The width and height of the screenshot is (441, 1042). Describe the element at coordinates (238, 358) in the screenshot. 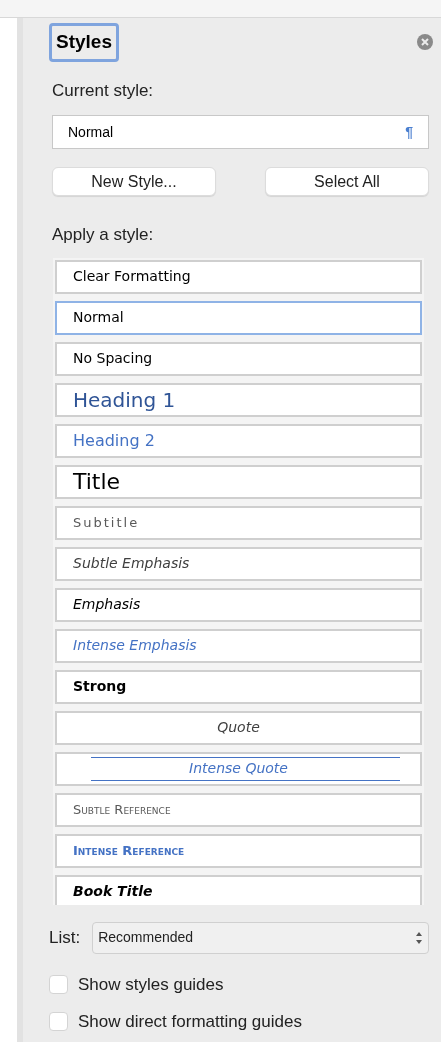

I see `style-item: No Spacing` at that location.